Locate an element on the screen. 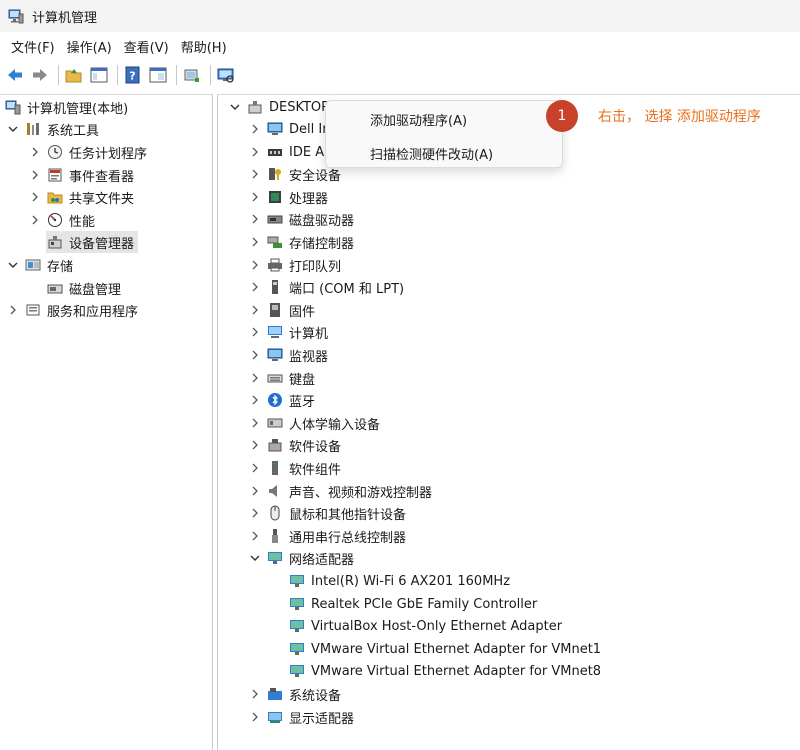 The height and width of the screenshot is (750, 800). add-driver-menu-item: 添加驱动程序(A) is located at coordinates (418, 119).